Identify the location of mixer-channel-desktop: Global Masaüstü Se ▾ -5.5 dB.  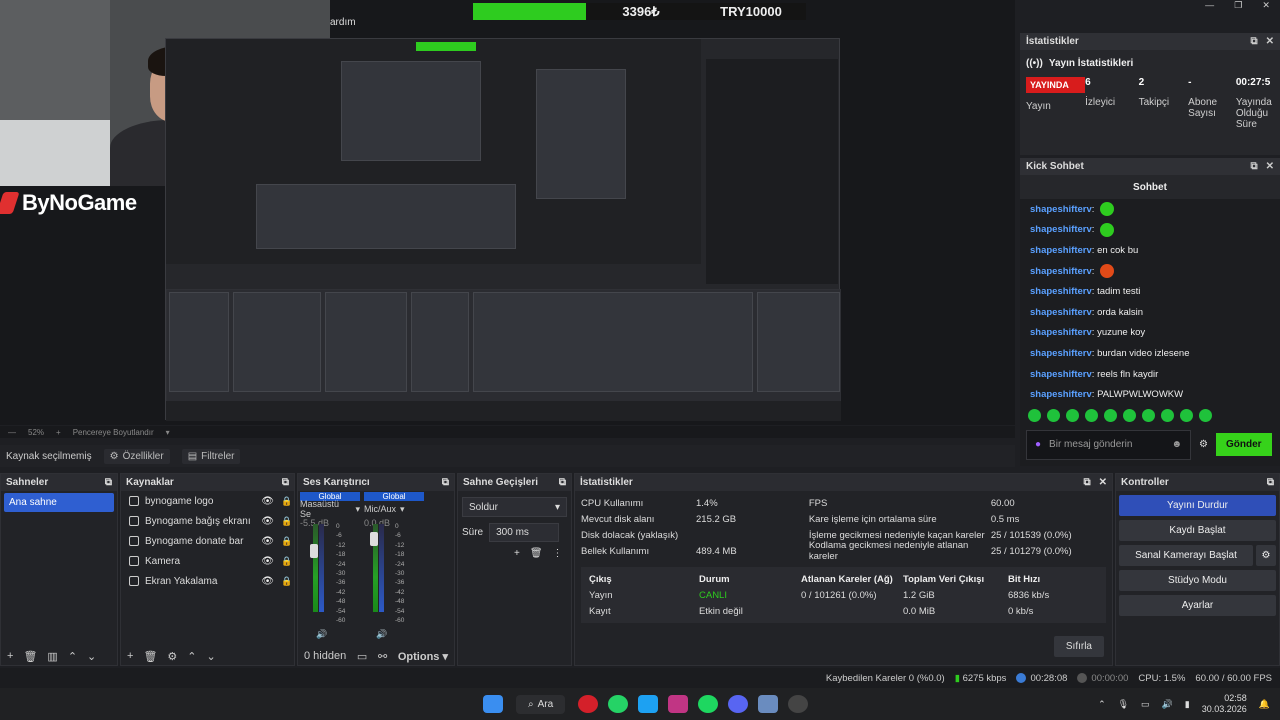
(330, 562).